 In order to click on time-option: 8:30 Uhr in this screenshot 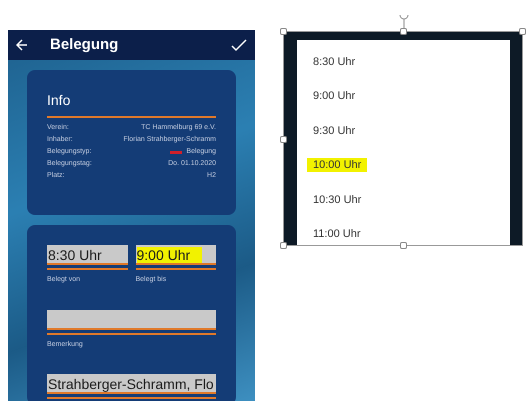, I will do `click(334, 62)`.